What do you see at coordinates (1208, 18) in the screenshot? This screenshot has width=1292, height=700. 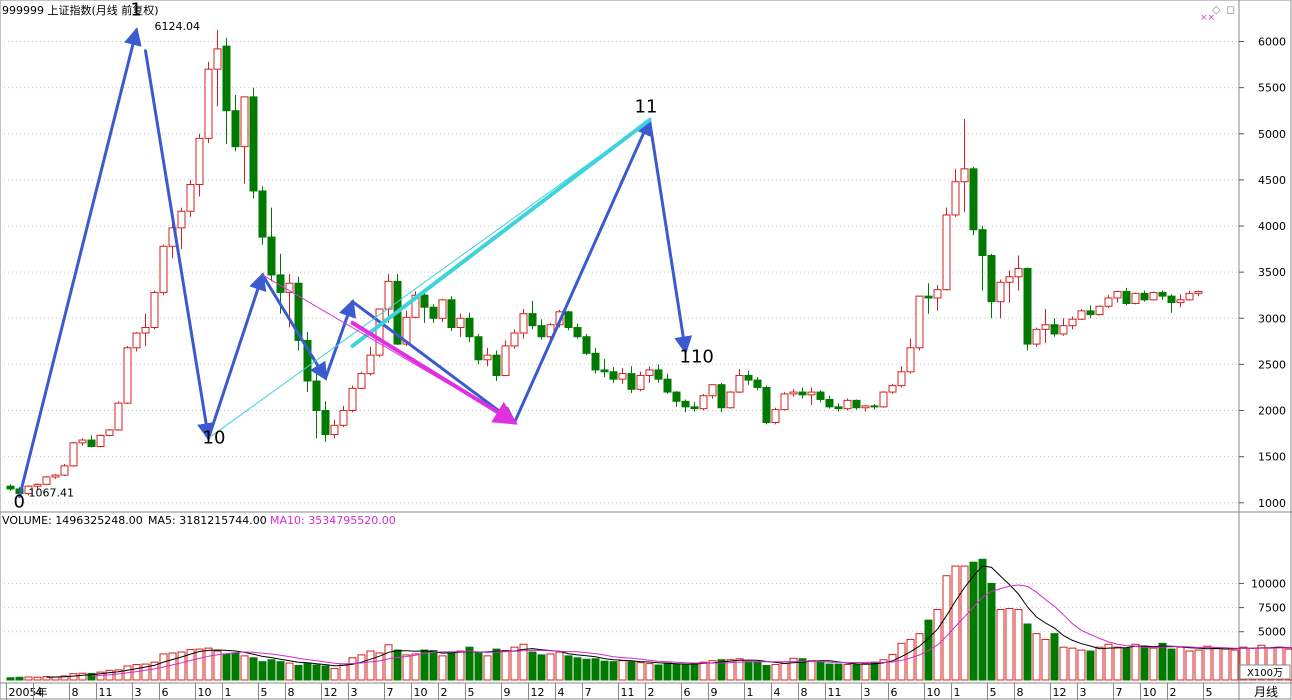 I see `marker-icon: ××` at bounding box center [1208, 18].